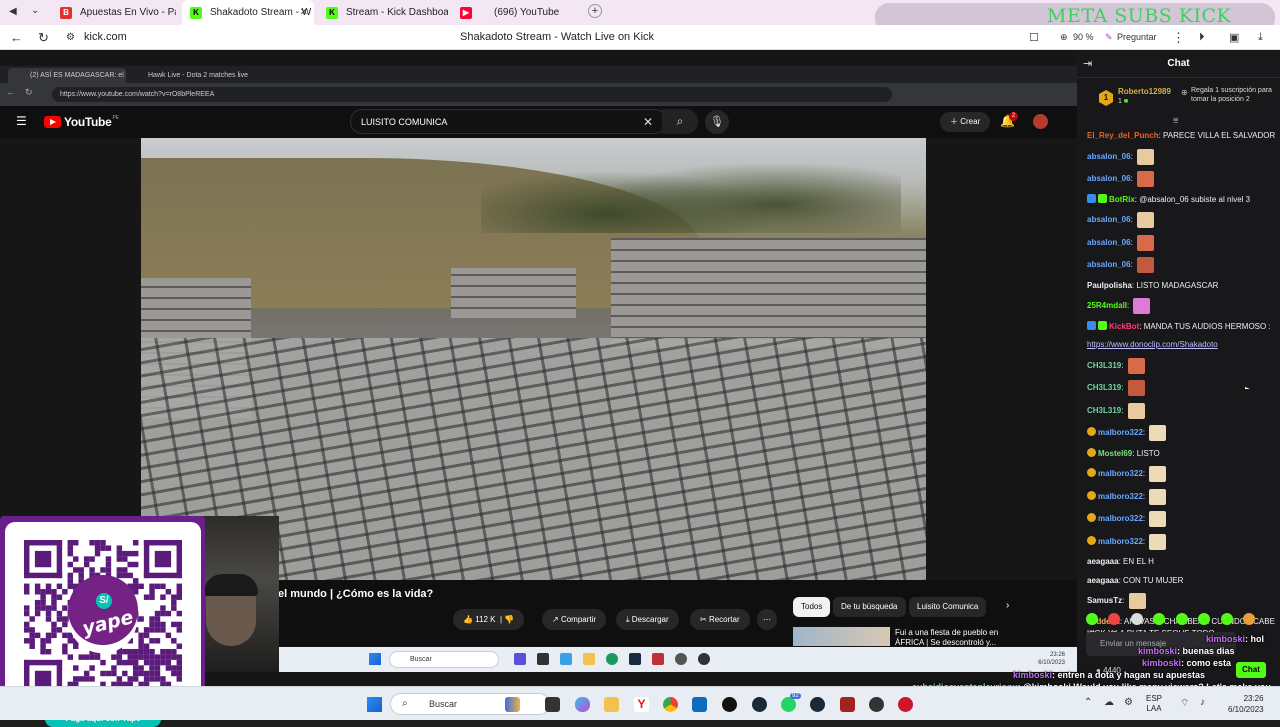  What do you see at coordinates (788, 704) in the screenshot?
I see `whatsapp-icon` at bounding box center [788, 704].